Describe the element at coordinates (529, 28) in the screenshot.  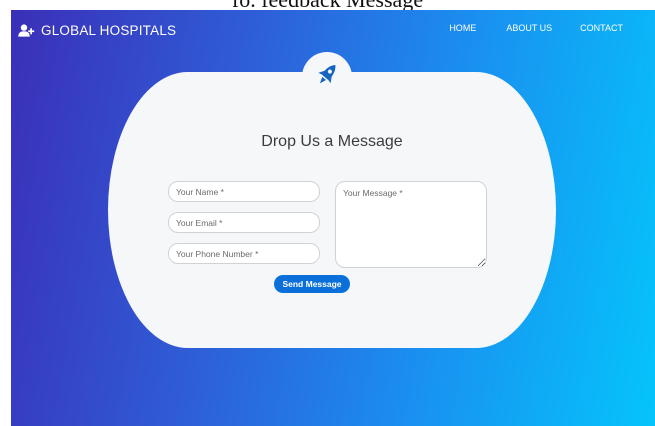
I see `nav-about-us: ABOUT US` at that location.